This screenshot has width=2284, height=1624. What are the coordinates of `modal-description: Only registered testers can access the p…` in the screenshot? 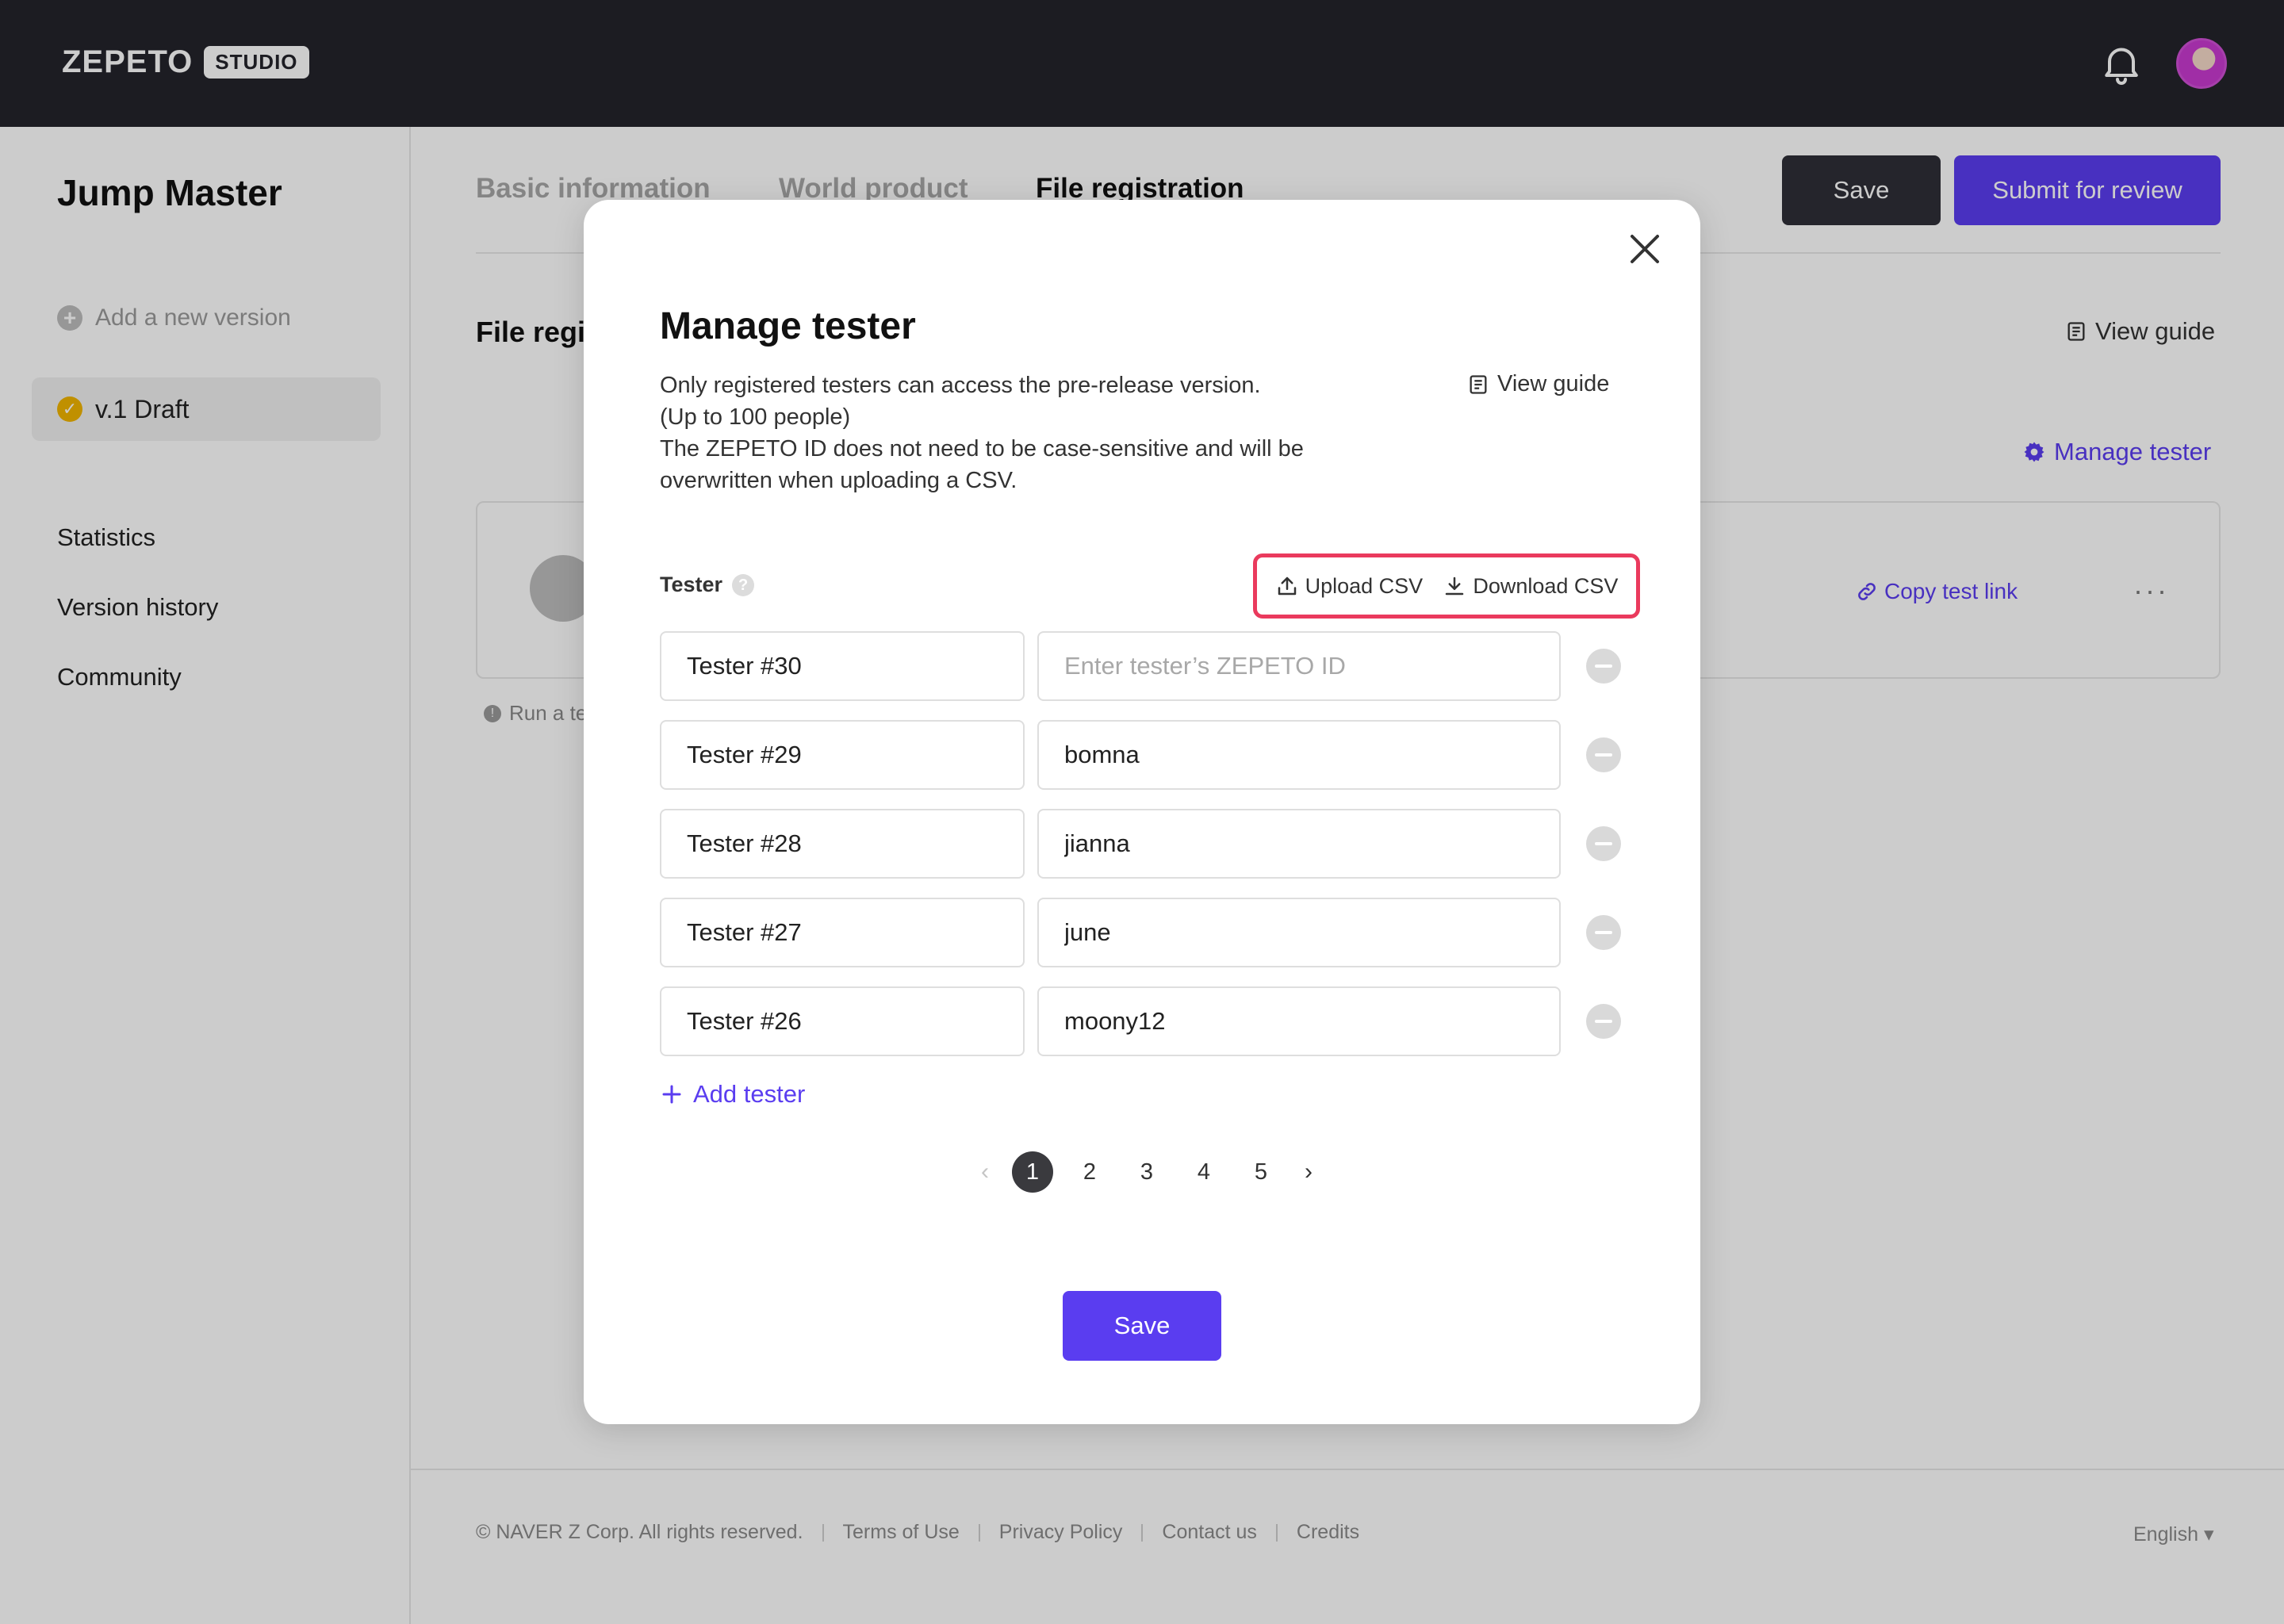 It's located at (1017, 433).